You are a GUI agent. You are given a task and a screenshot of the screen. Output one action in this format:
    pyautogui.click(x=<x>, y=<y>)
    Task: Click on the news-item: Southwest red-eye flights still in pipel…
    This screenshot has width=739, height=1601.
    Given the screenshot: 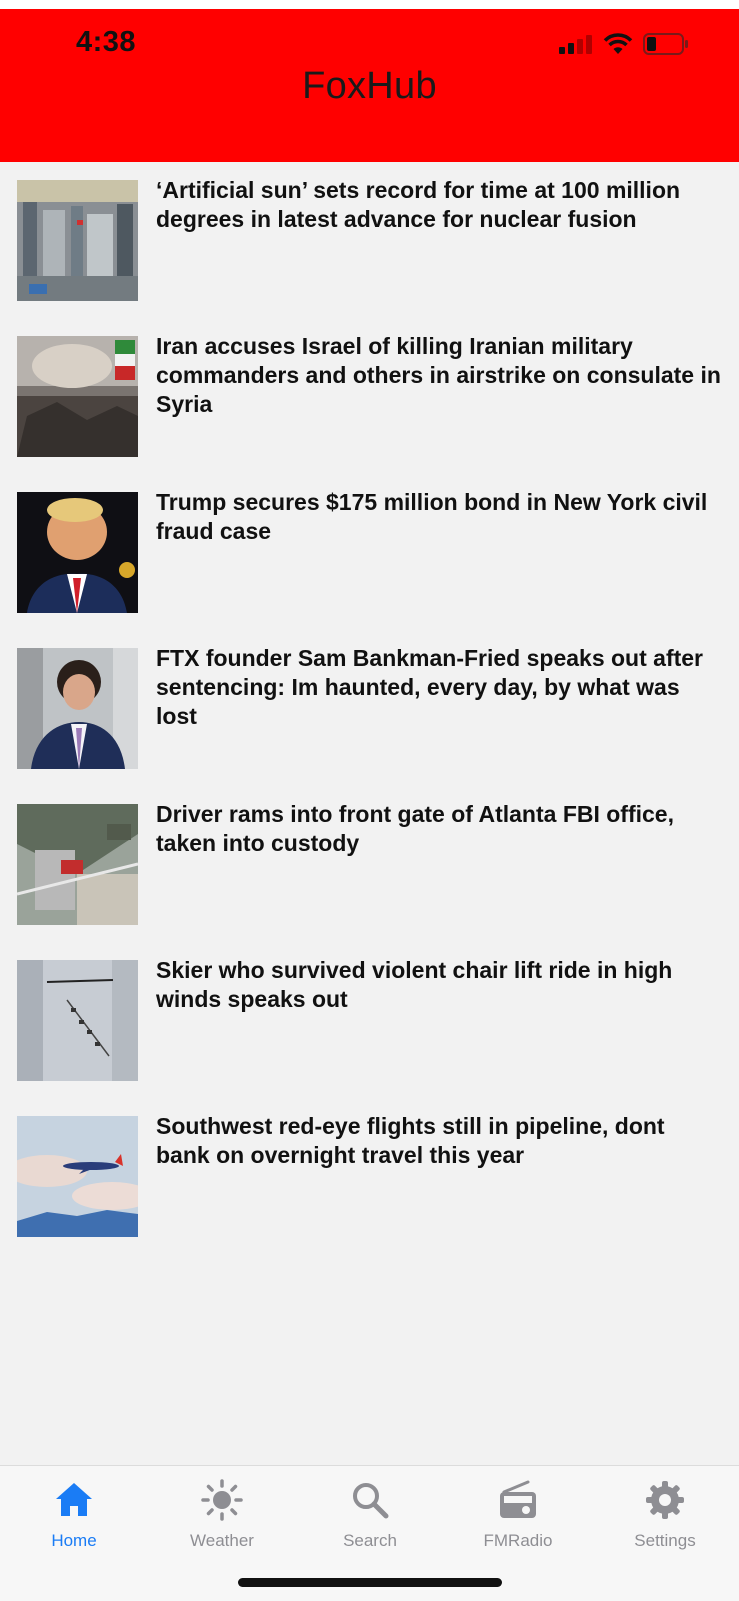 What is the action you would take?
    pyautogui.click(x=369, y=1167)
    